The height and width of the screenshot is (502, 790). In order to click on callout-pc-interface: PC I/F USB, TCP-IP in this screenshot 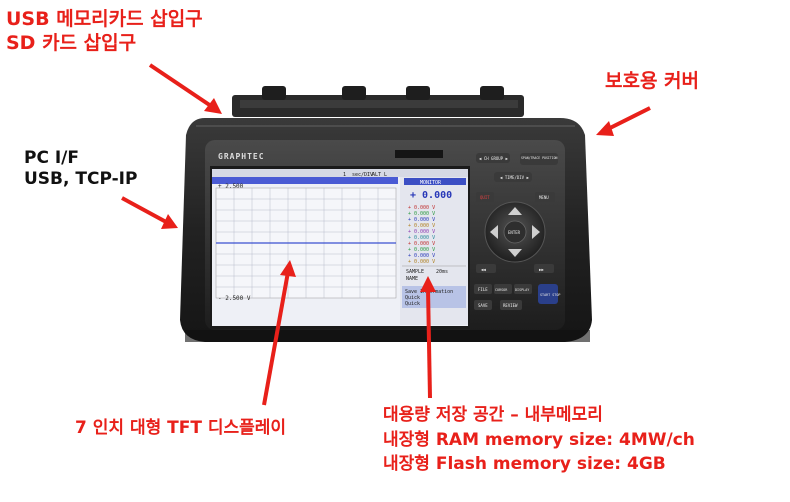, I will do `click(80, 169)`.